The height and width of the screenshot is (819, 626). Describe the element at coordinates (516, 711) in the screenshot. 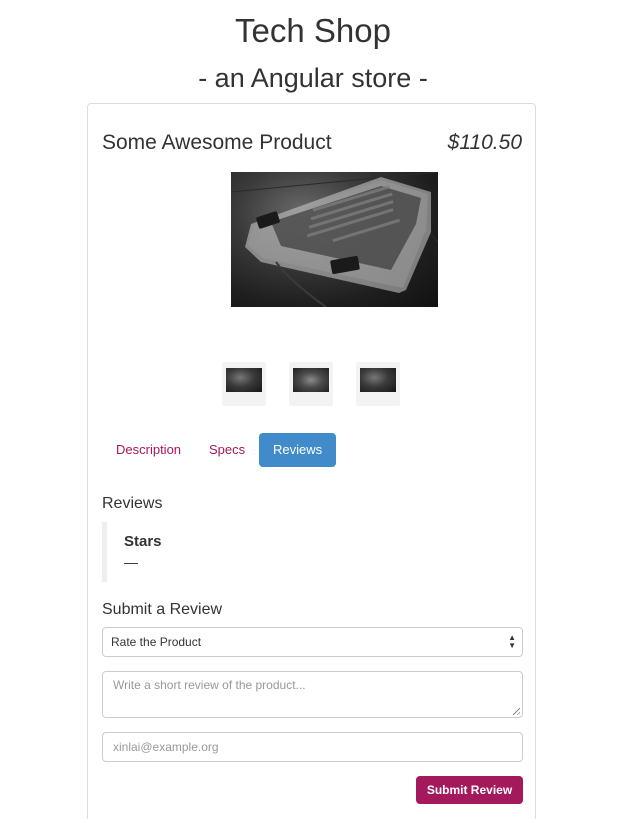

I see `resize-grip-icon` at that location.